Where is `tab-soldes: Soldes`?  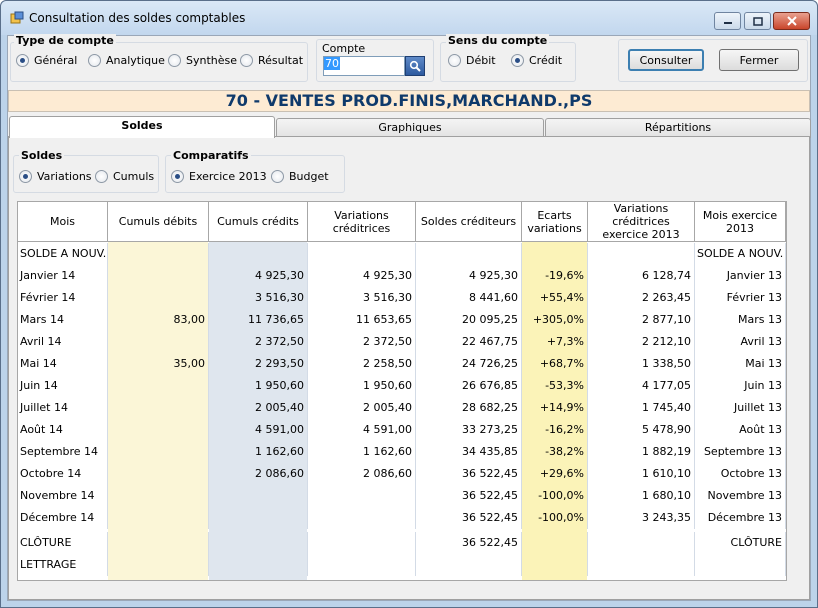
tab-soldes: Soldes is located at coordinates (142, 127).